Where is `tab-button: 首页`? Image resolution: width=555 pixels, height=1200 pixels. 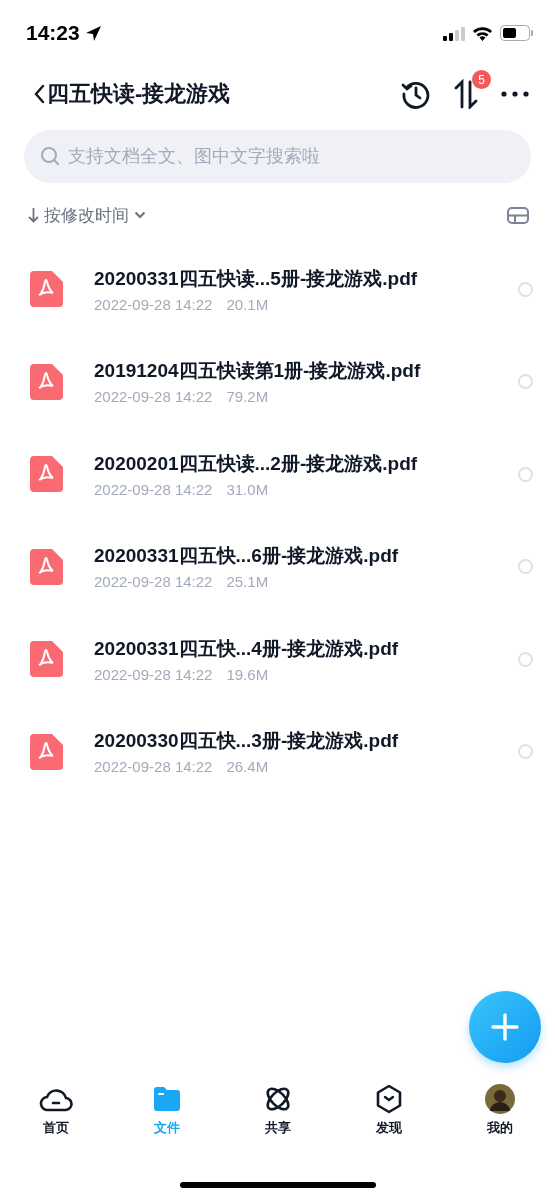 tab-button: 首页 is located at coordinates (55, 1120).